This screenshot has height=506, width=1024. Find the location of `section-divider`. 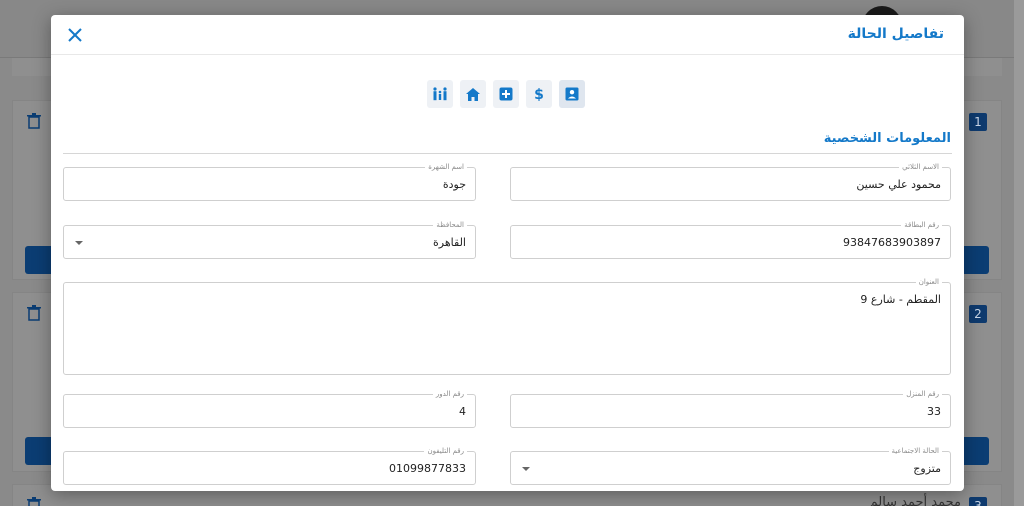

section-divider is located at coordinates (507, 153).